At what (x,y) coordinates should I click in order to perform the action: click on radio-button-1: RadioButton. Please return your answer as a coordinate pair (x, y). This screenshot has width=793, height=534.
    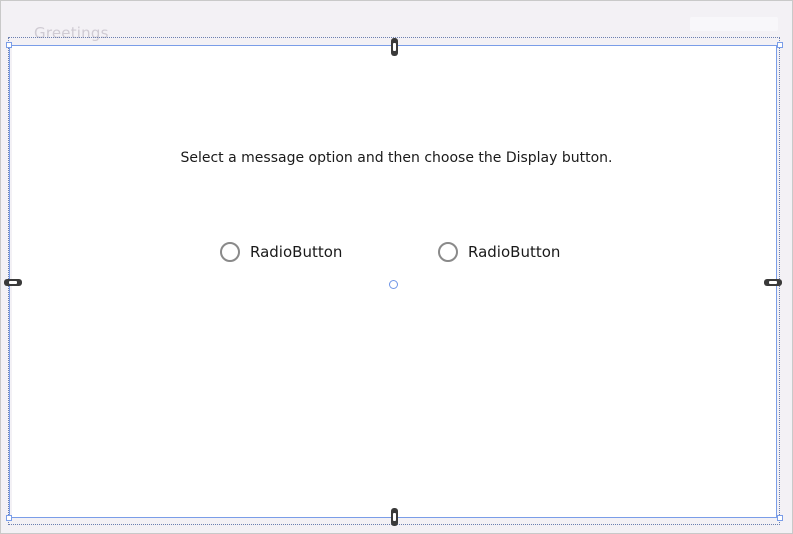
    Looking at the image, I should click on (281, 252).